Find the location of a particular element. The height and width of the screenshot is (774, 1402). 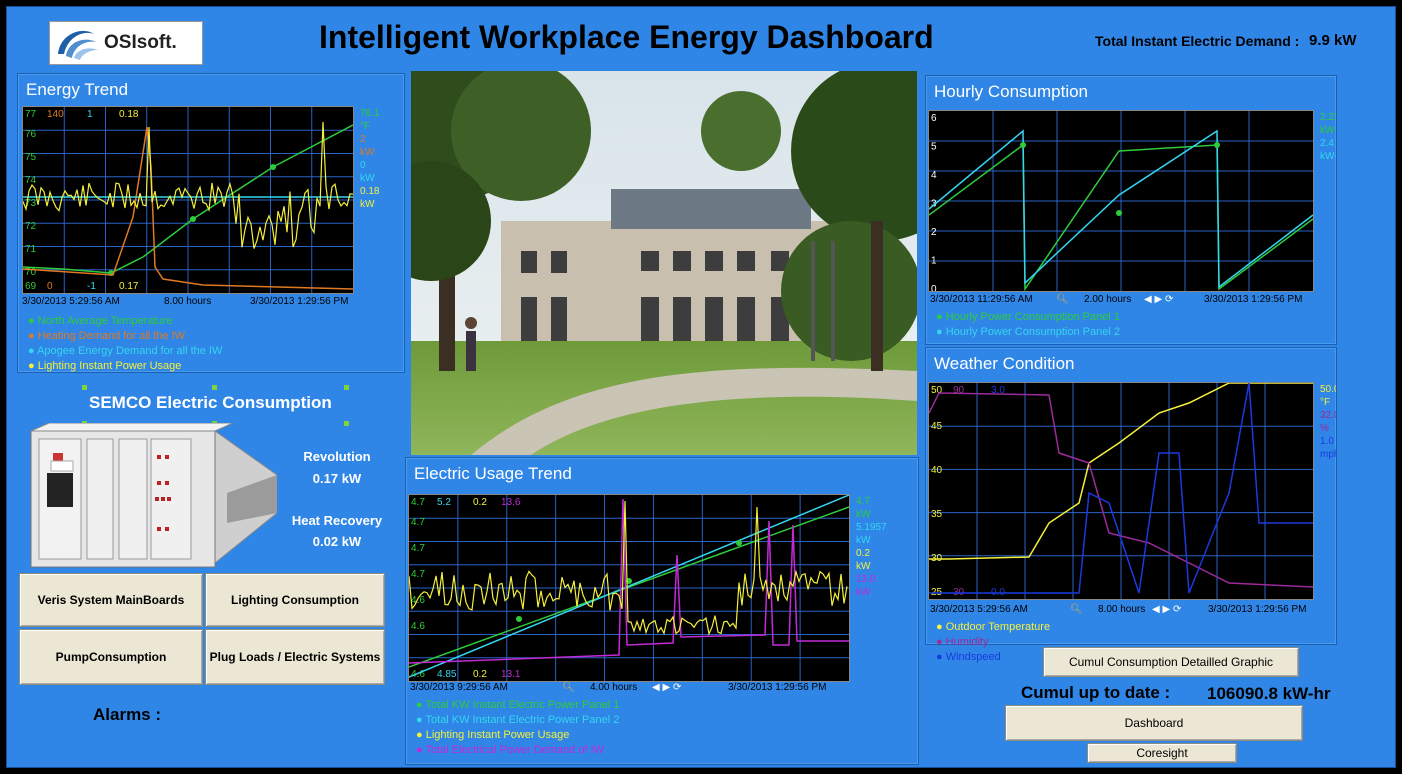

lighting-line is located at coordinates (628, 568).